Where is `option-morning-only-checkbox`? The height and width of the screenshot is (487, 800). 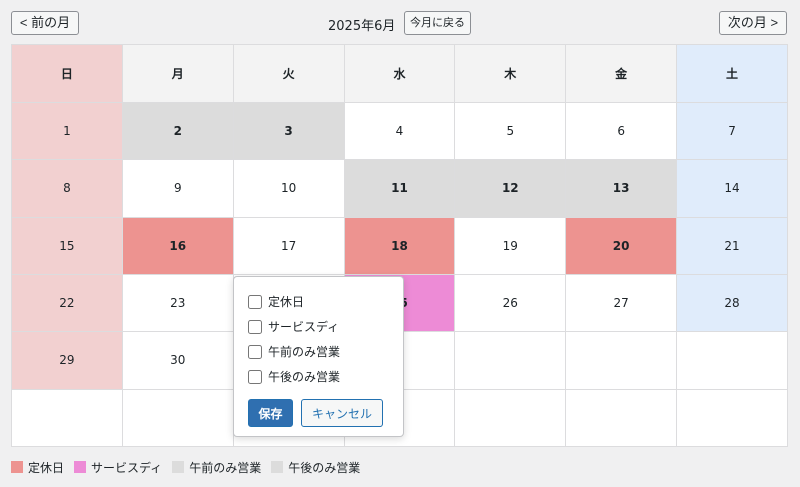 option-morning-only-checkbox is located at coordinates (255, 351).